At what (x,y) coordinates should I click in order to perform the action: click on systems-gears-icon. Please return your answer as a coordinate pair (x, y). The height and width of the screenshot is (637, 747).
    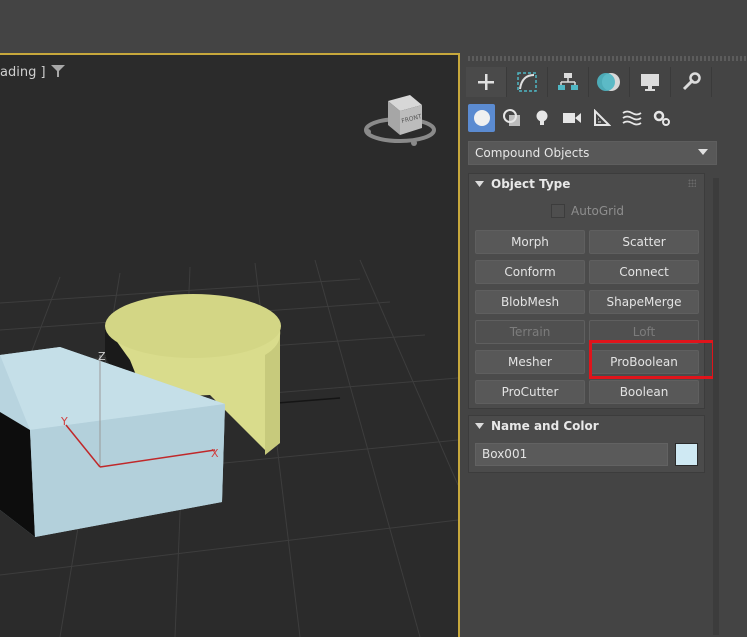
    Looking at the image, I should click on (661, 118).